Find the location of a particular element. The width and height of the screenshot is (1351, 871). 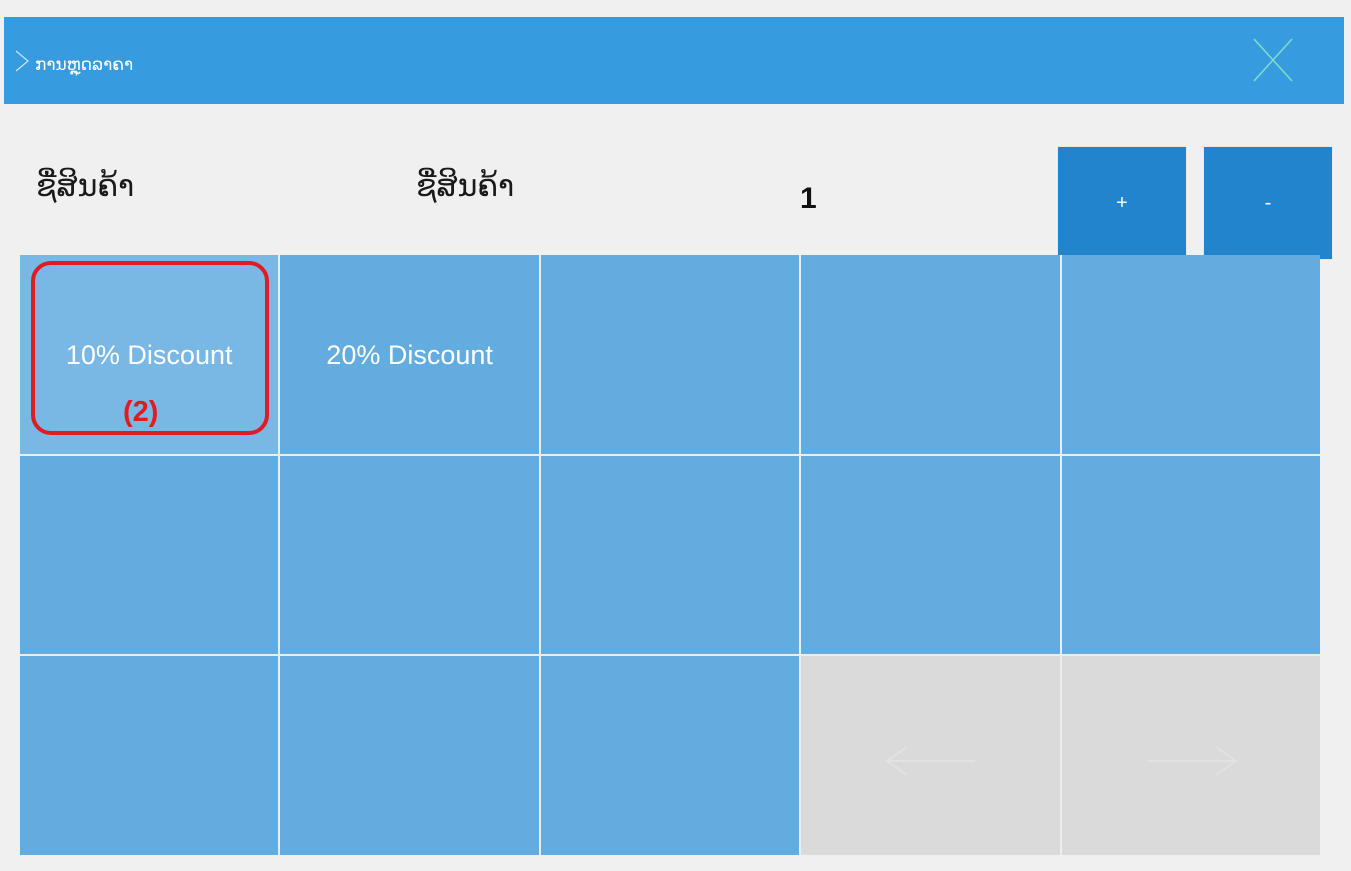

annotation-badge: (2) is located at coordinates (141, 412).